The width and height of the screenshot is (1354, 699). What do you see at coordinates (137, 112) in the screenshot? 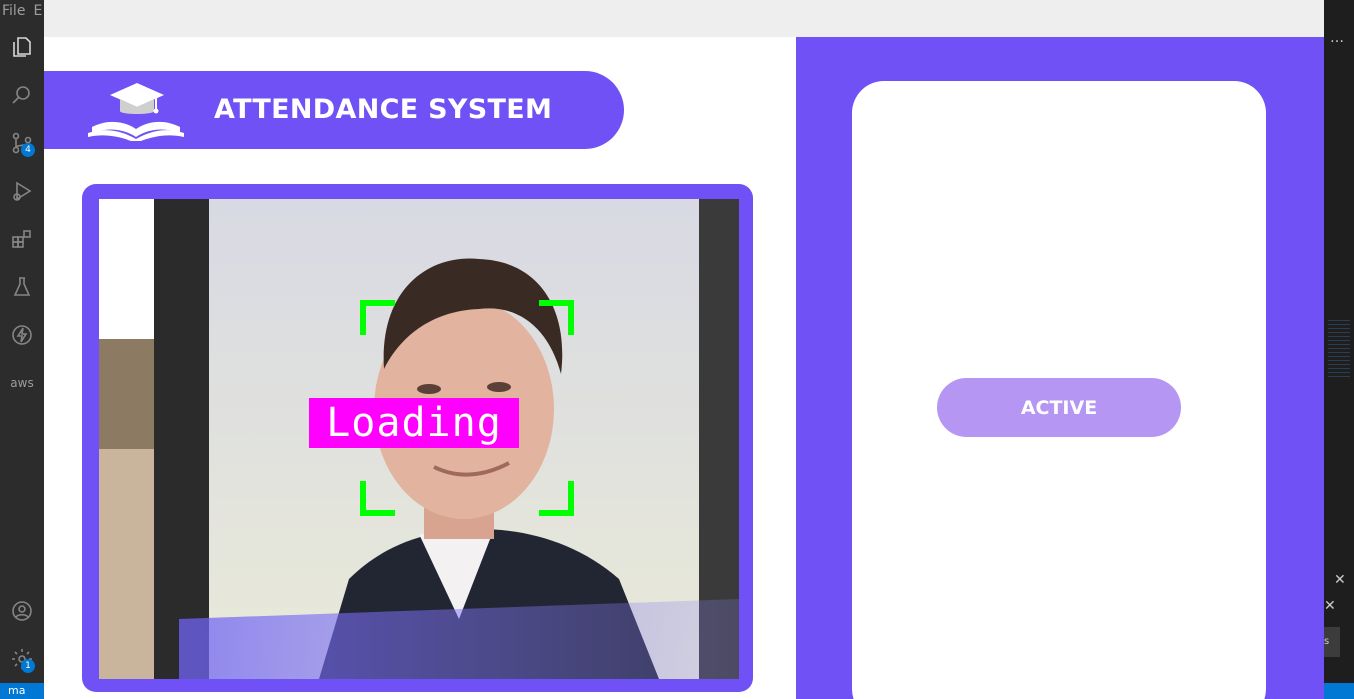
I see `graduation-book-icon` at bounding box center [137, 112].